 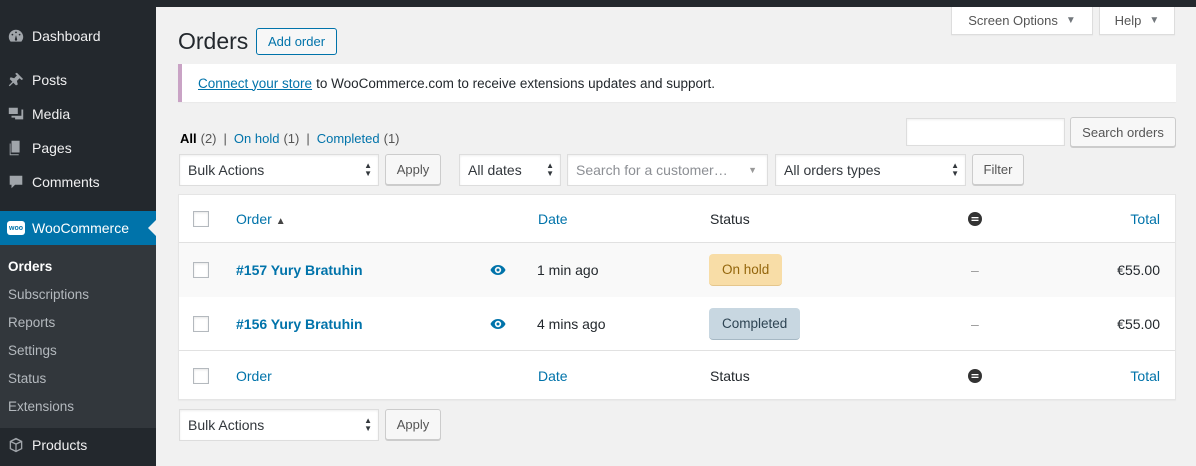 What do you see at coordinates (16, 445) in the screenshot?
I see `box-icon` at bounding box center [16, 445].